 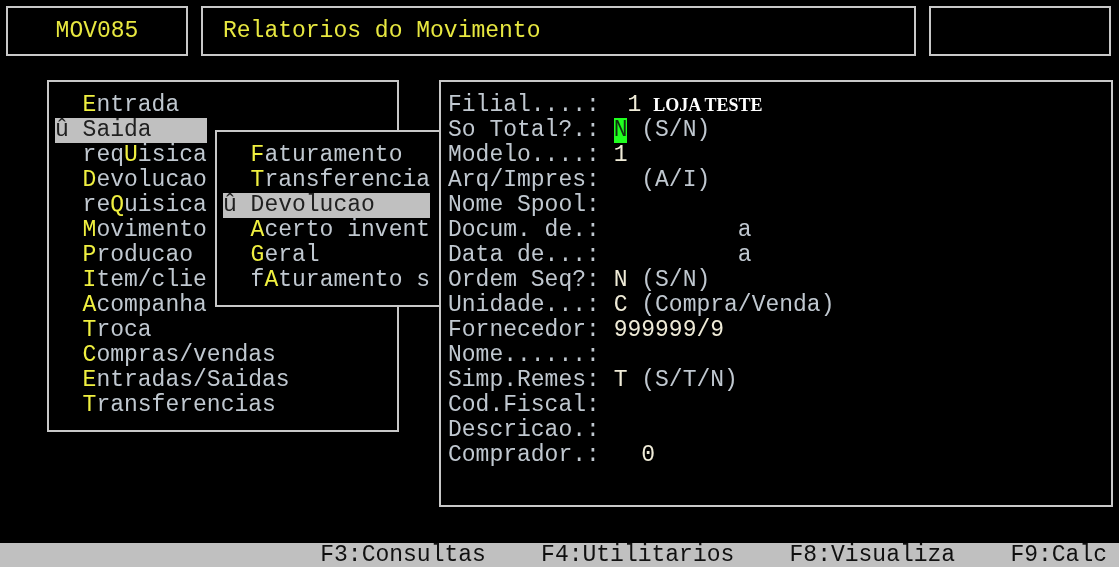 What do you see at coordinates (620, 380) in the screenshot?
I see `field-value: T` at bounding box center [620, 380].